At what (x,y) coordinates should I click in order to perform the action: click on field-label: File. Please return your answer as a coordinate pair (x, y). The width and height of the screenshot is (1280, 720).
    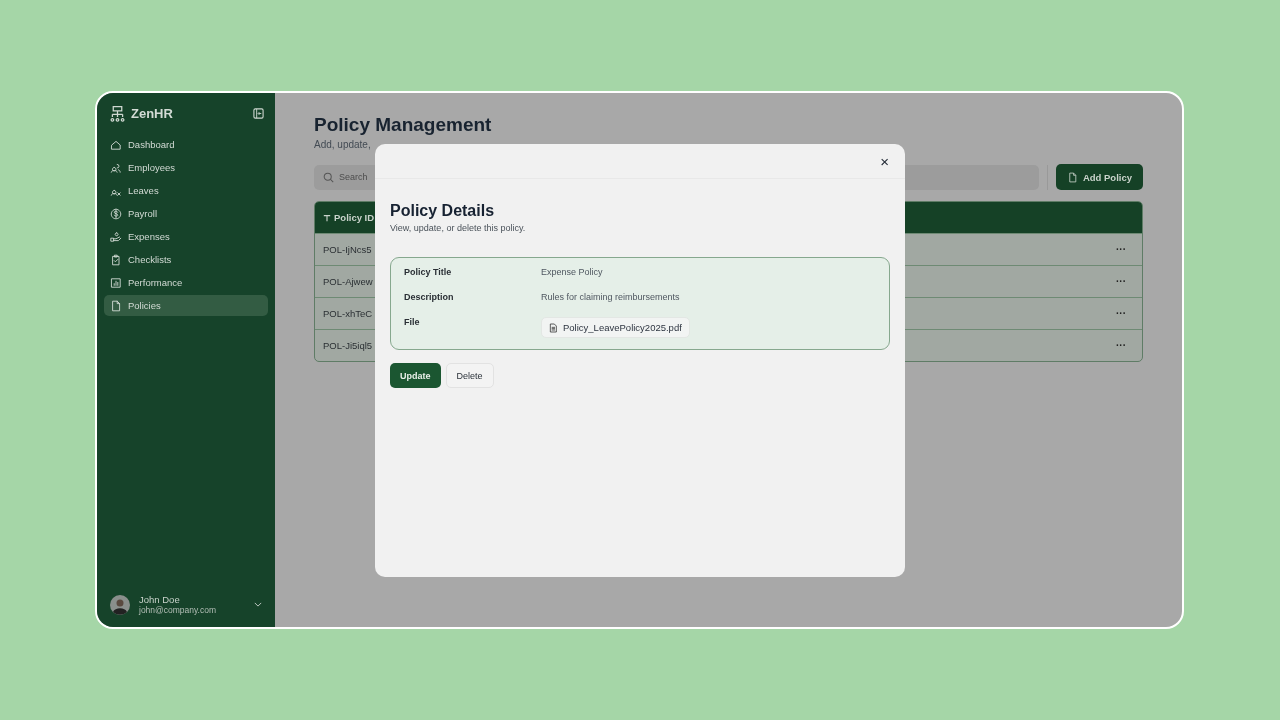
    Looking at the image, I should click on (412, 322).